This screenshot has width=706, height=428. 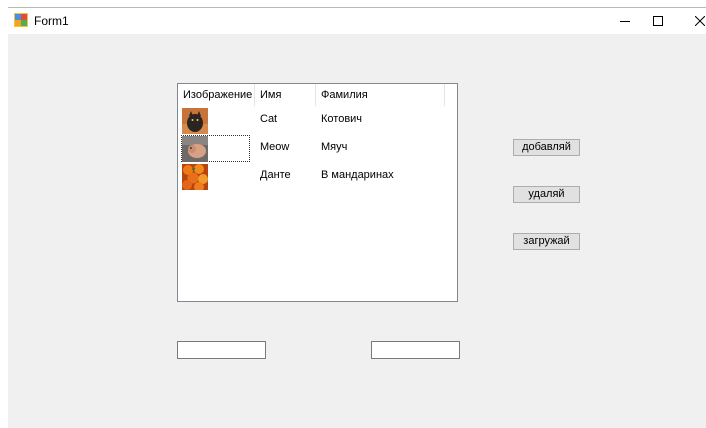 What do you see at coordinates (334, 147) in the screenshot?
I see `cell-last-name: Мяуч` at bounding box center [334, 147].